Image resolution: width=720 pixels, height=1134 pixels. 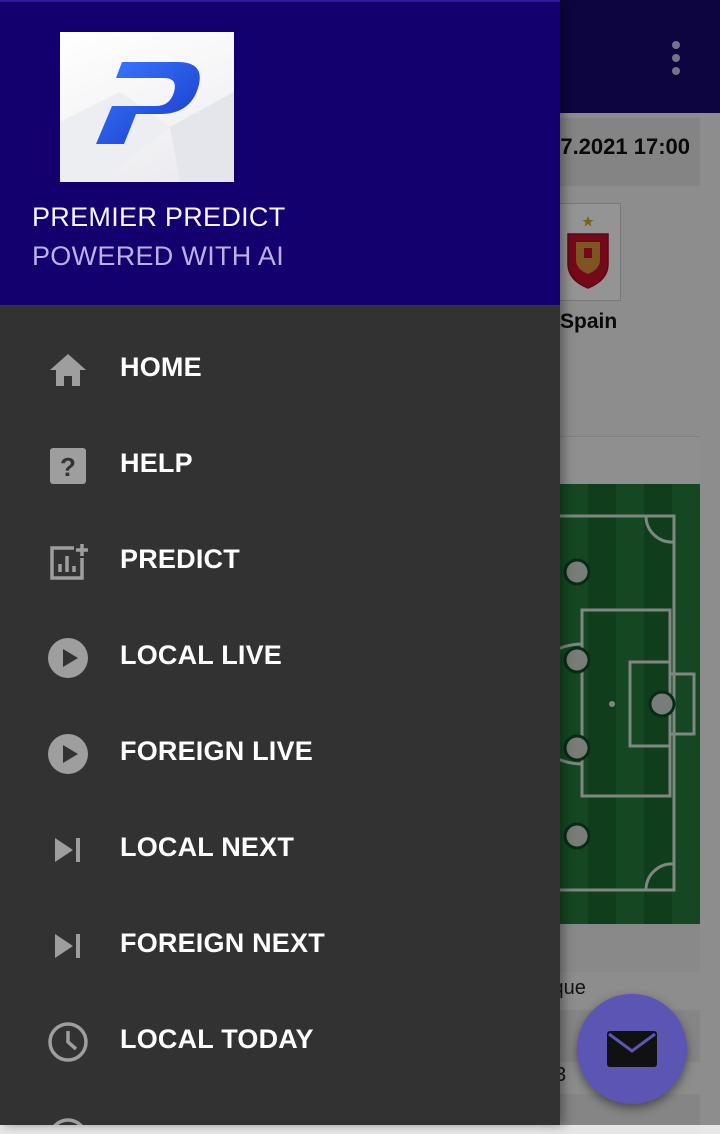 I want to click on menu-item-foreign-live: FOREIGN LIVE, so click(x=280, y=754).